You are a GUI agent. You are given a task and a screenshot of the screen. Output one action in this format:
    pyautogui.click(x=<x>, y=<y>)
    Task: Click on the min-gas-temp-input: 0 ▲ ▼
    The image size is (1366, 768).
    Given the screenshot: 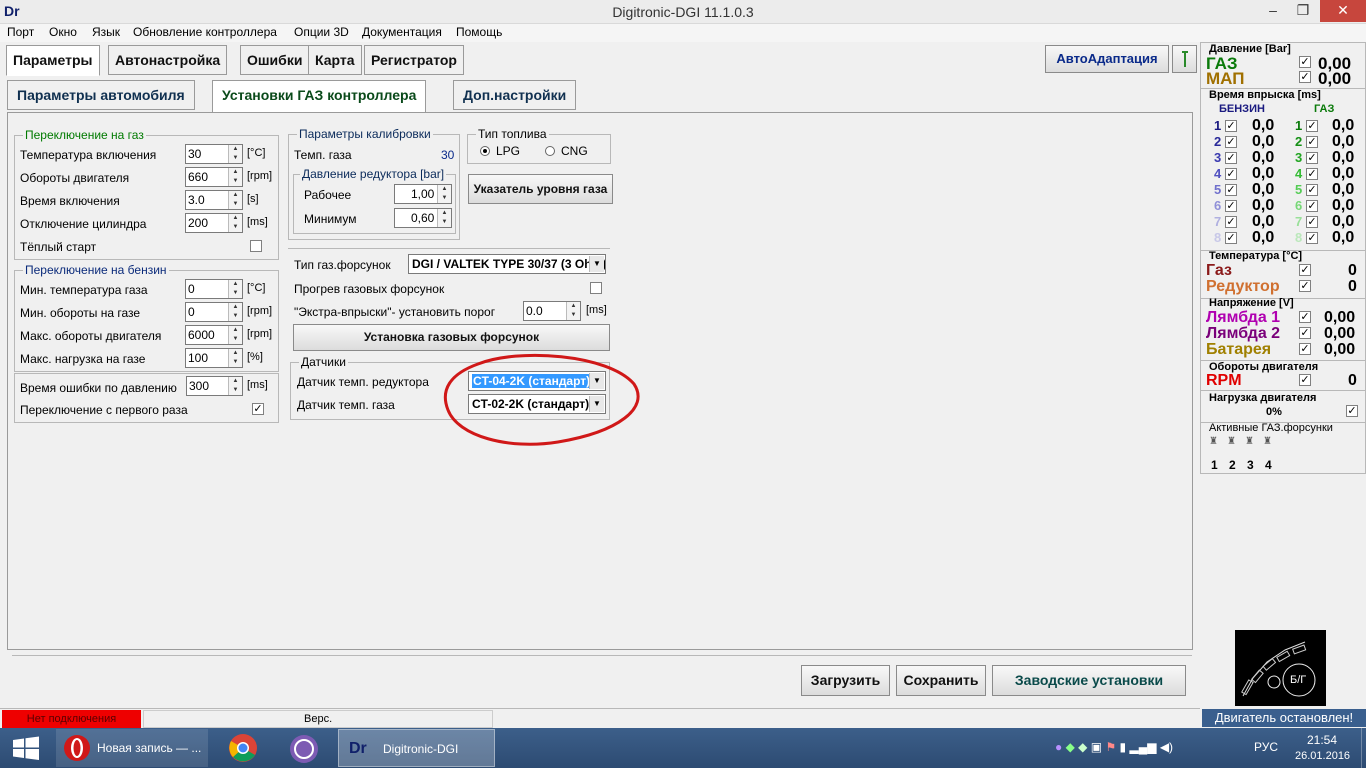 What is the action you would take?
    pyautogui.click(x=214, y=289)
    